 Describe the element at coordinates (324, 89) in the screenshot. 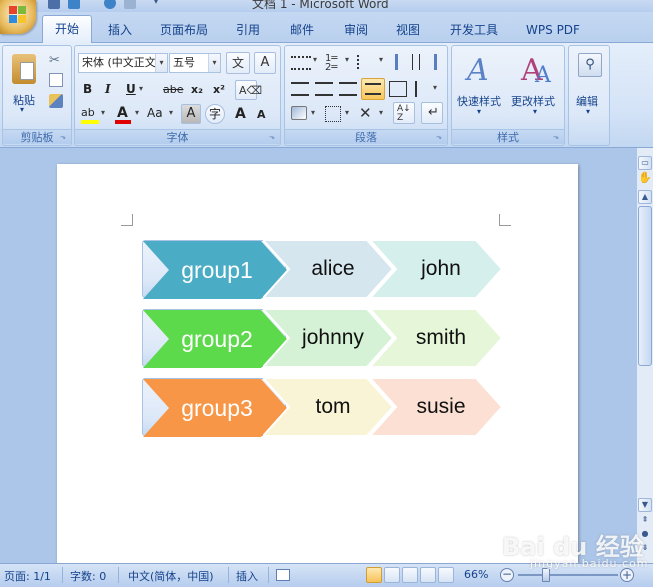

I see `align-center-icon` at that location.